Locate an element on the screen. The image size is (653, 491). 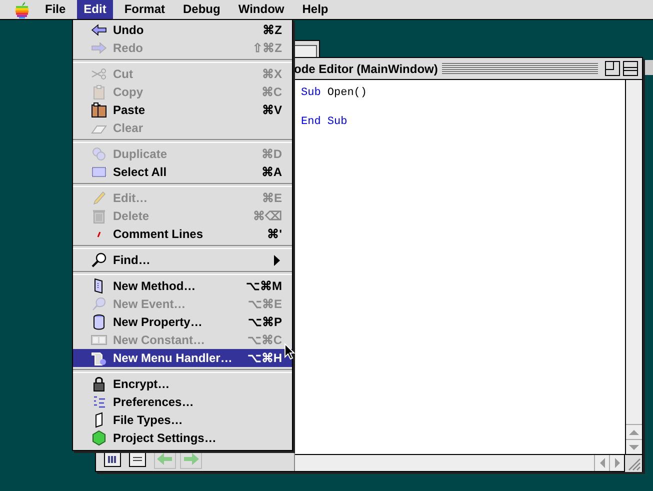
horizontal-scrollbar is located at coordinates (460, 463).